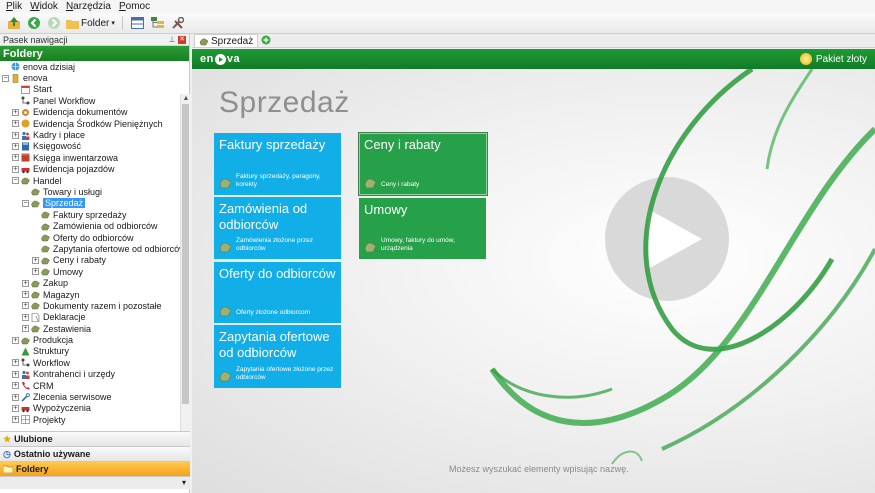 This screenshot has height=493, width=875. What do you see at coordinates (90, 294) in the screenshot?
I see `tree-item: + Magazyn` at bounding box center [90, 294].